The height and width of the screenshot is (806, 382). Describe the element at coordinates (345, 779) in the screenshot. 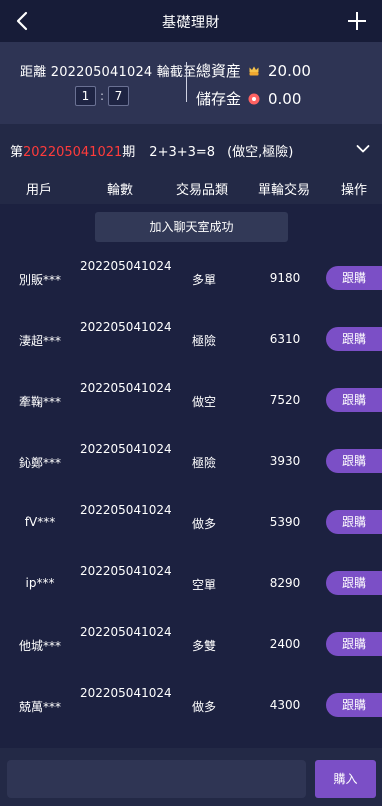

I see `buy-button: 購入` at that location.